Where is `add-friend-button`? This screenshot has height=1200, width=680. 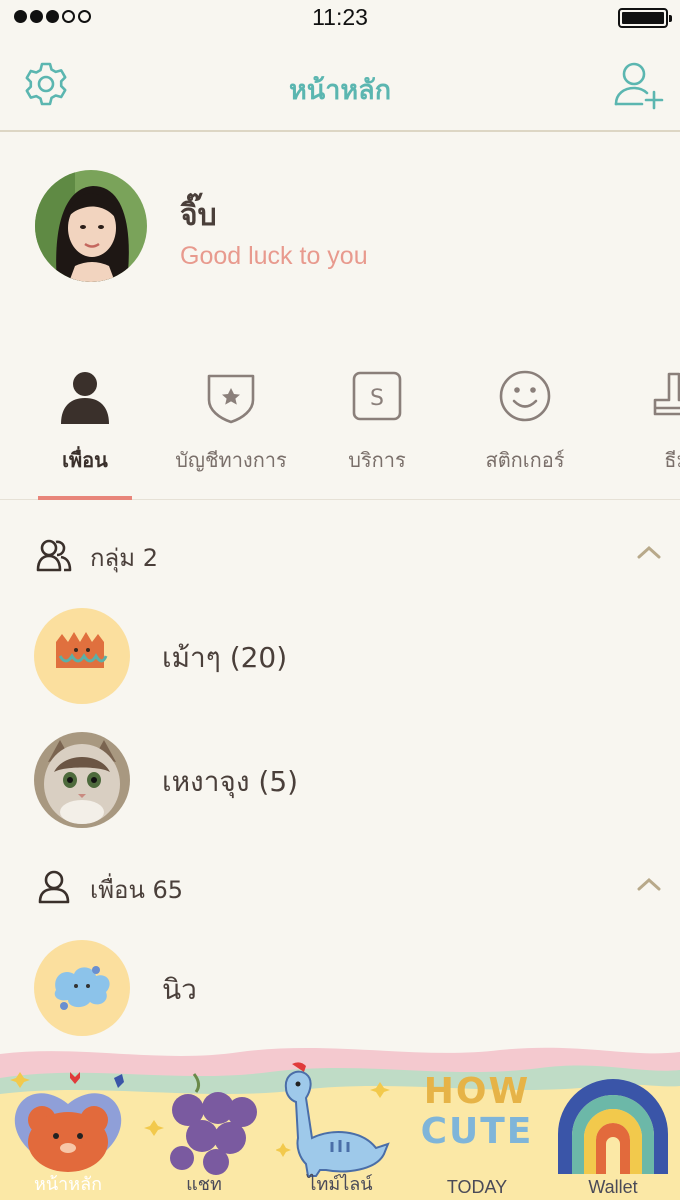
add-friend-button is located at coordinates (639, 85).